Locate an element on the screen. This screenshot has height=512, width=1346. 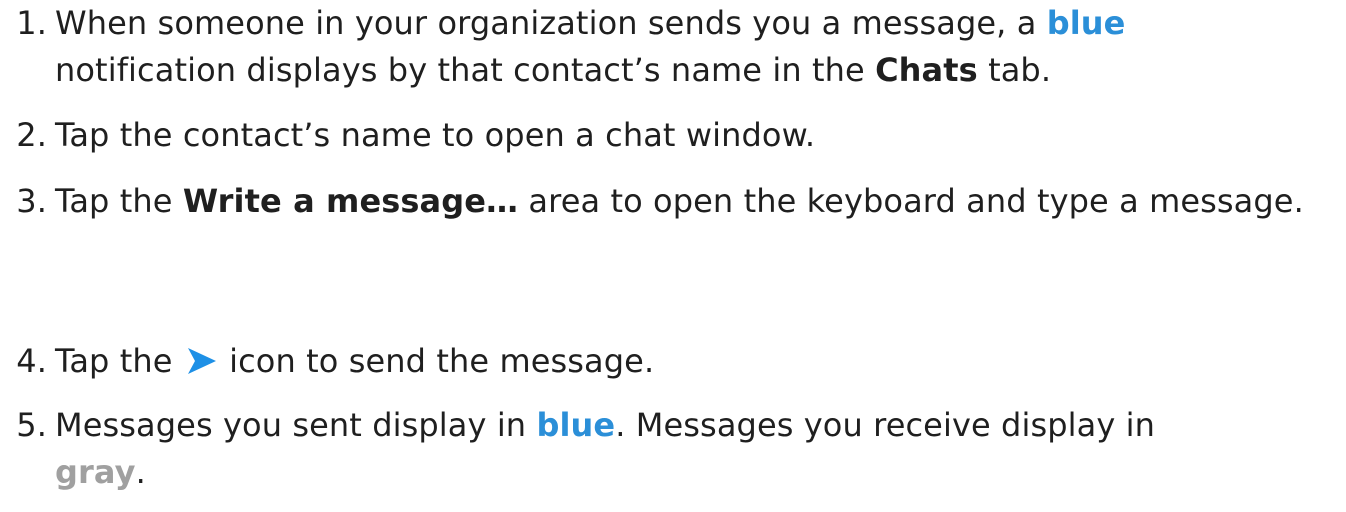
text-segment: Messages you sent display in is located at coordinates (296, 425).